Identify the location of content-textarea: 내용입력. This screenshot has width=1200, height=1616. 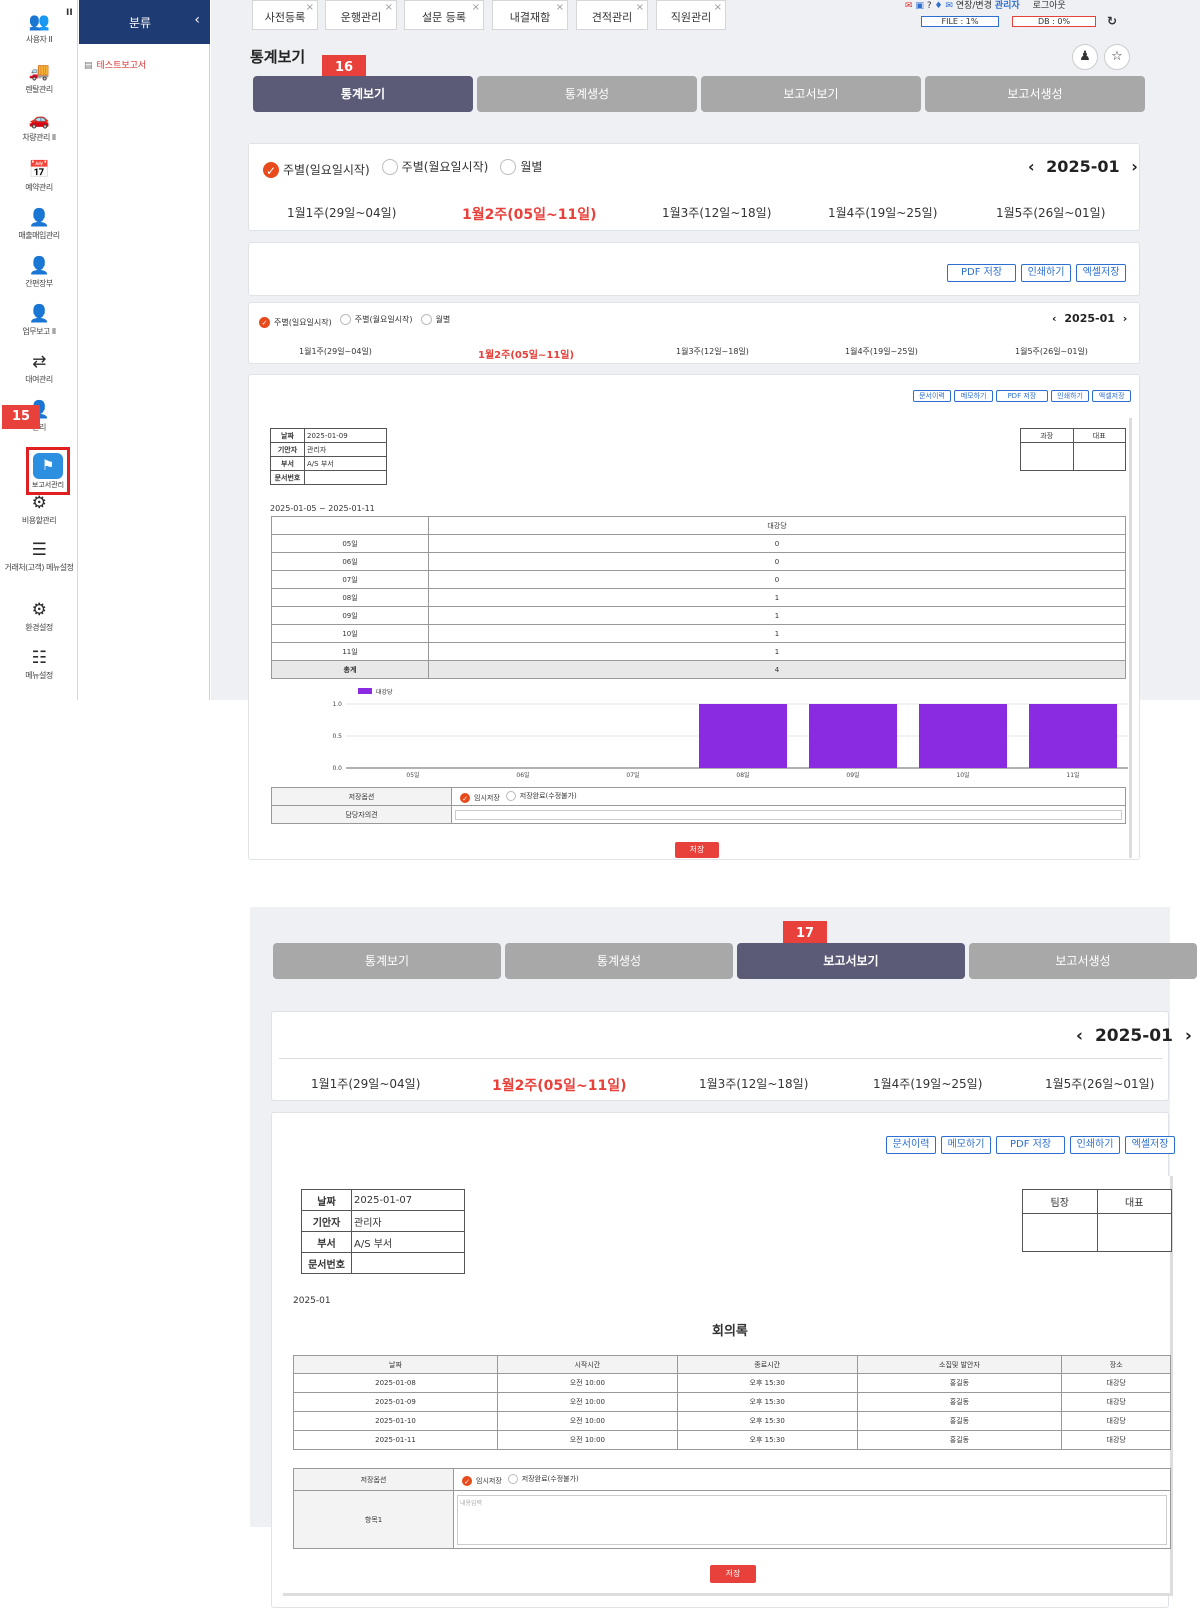
(812, 1519).